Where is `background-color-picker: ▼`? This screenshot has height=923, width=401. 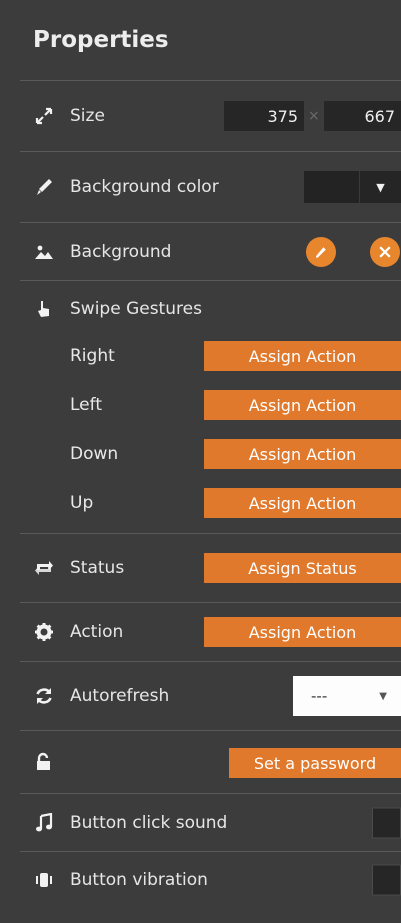 background-color-picker: ▼ is located at coordinates (352, 187).